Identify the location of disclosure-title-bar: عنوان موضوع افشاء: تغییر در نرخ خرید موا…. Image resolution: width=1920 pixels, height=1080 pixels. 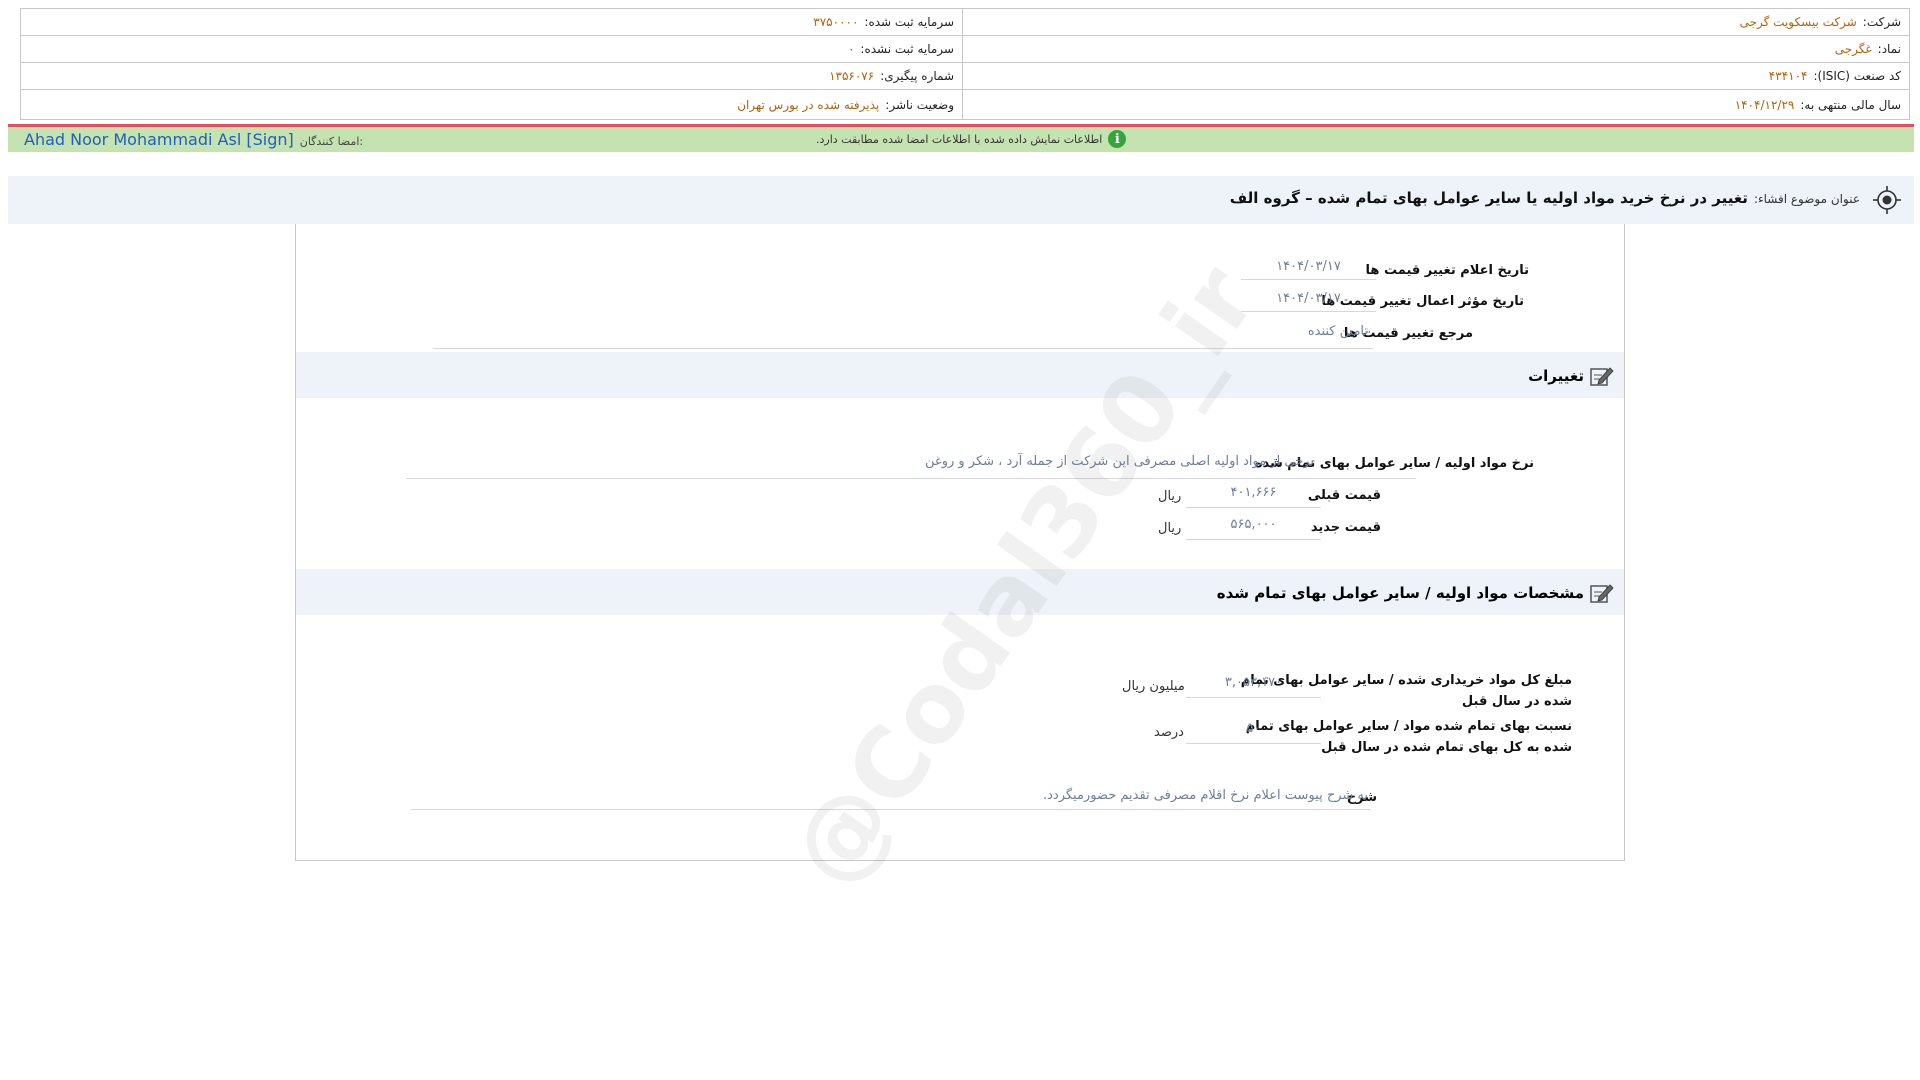
(961, 200).